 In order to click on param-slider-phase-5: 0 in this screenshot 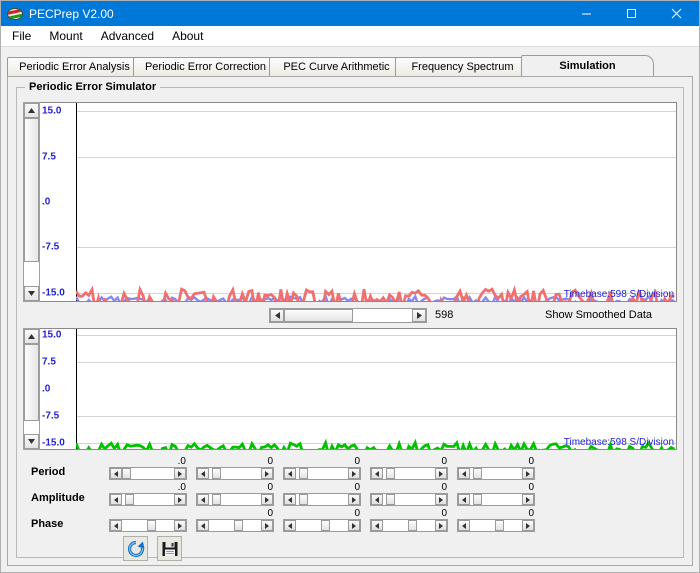, I will do `click(496, 520)`.